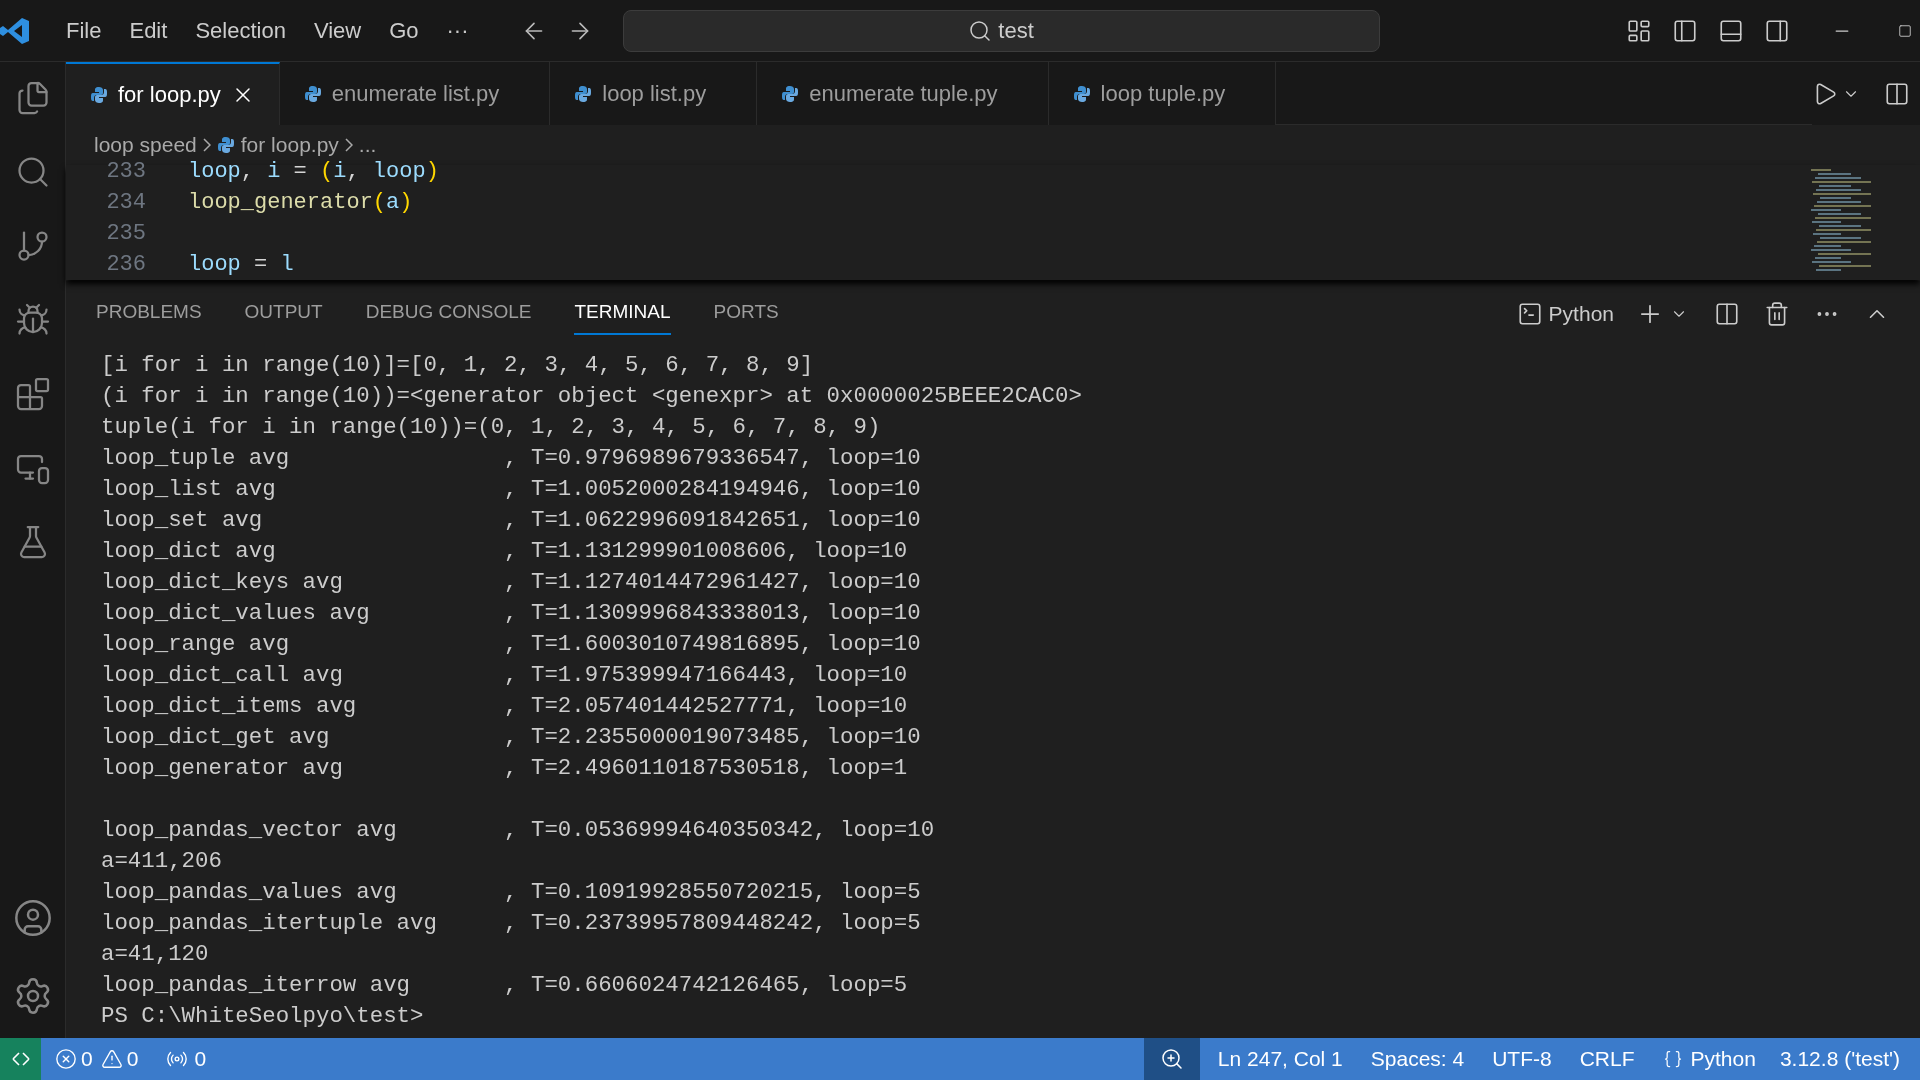  Describe the element at coordinates (283, 313) in the screenshot. I see `panel-tab: OUTPUT` at that location.